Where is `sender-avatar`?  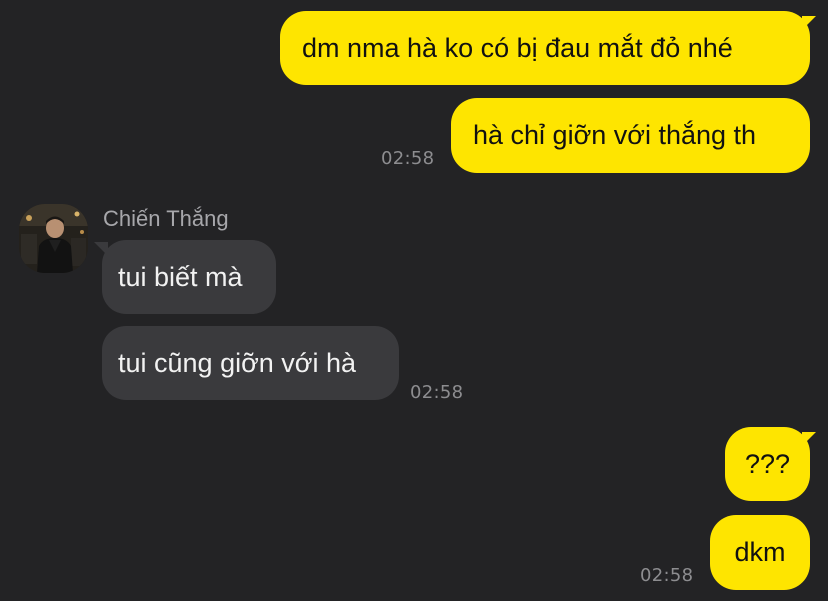 sender-avatar is located at coordinates (53, 238).